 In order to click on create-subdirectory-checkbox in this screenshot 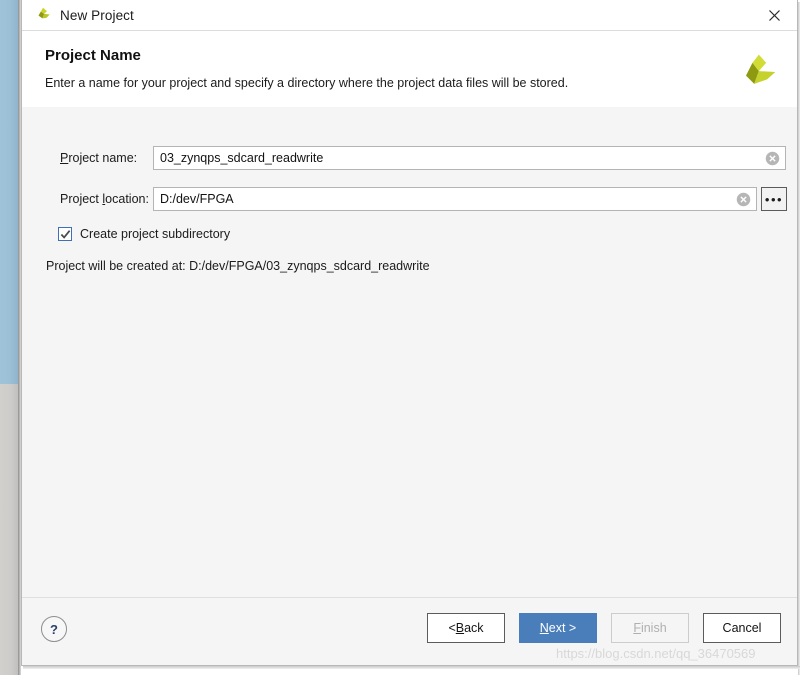, I will do `click(65, 234)`.